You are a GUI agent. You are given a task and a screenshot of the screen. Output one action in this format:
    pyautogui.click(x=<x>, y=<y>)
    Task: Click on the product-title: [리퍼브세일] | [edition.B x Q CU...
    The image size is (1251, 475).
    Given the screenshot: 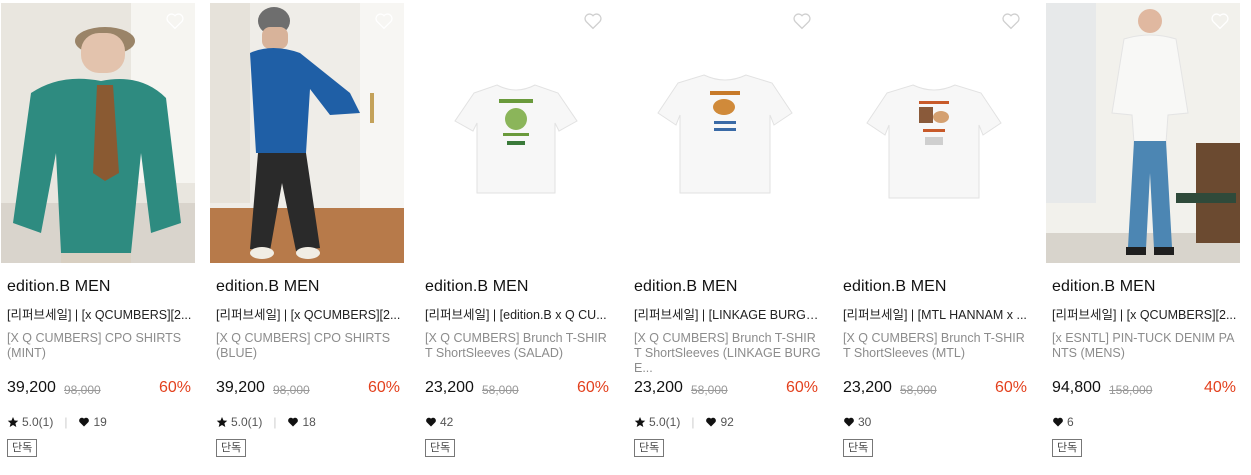 What is the action you would take?
    pyautogui.click(x=519, y=313)
    